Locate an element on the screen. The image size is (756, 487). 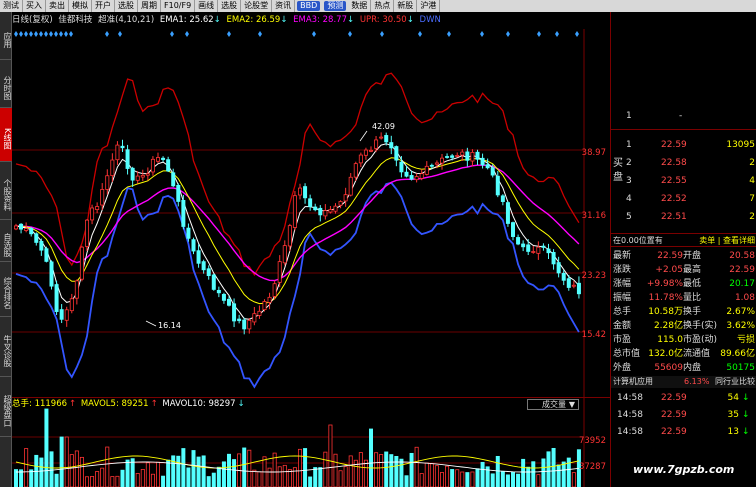
bid-volume: 7 is located at coordinates (752, 199).